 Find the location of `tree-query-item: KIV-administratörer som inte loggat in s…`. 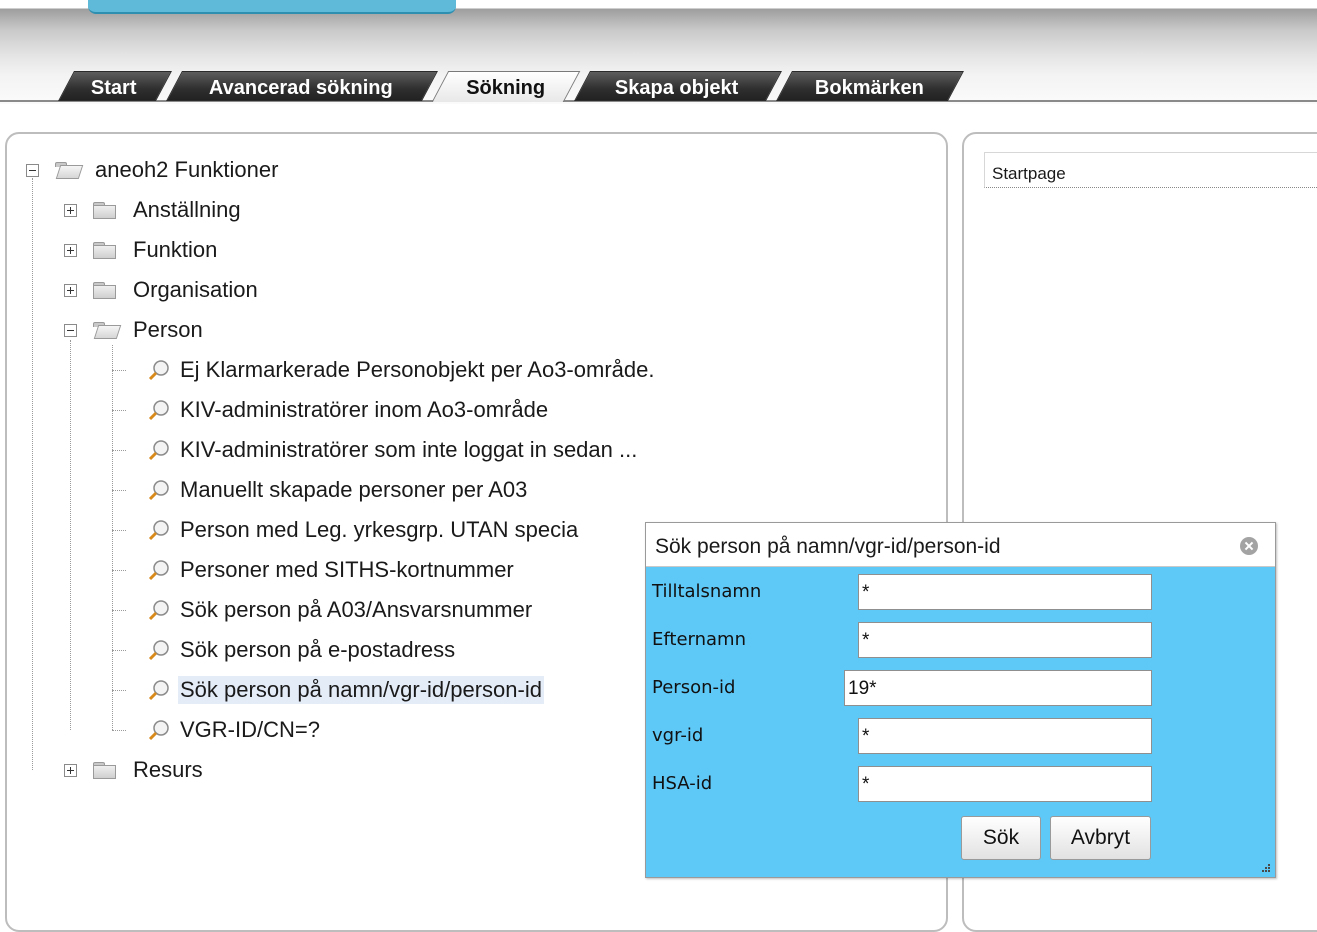

tree-query-item: KIV-administratörer som inte loggat in s… is located at coordinates (393, 450).